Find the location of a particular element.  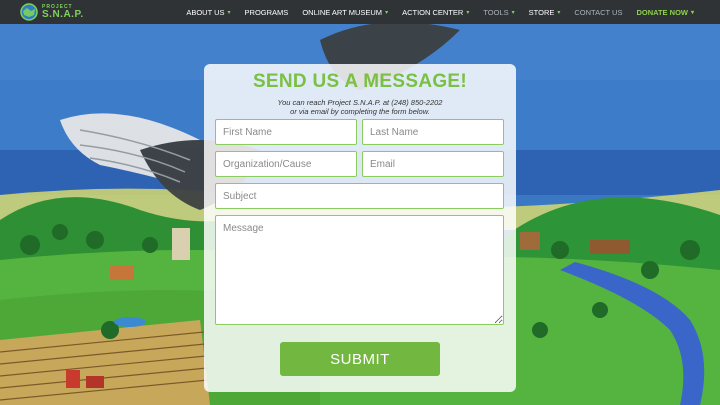

nav-item-contact-us: CONTACT US is located at coordinates (598, 12).